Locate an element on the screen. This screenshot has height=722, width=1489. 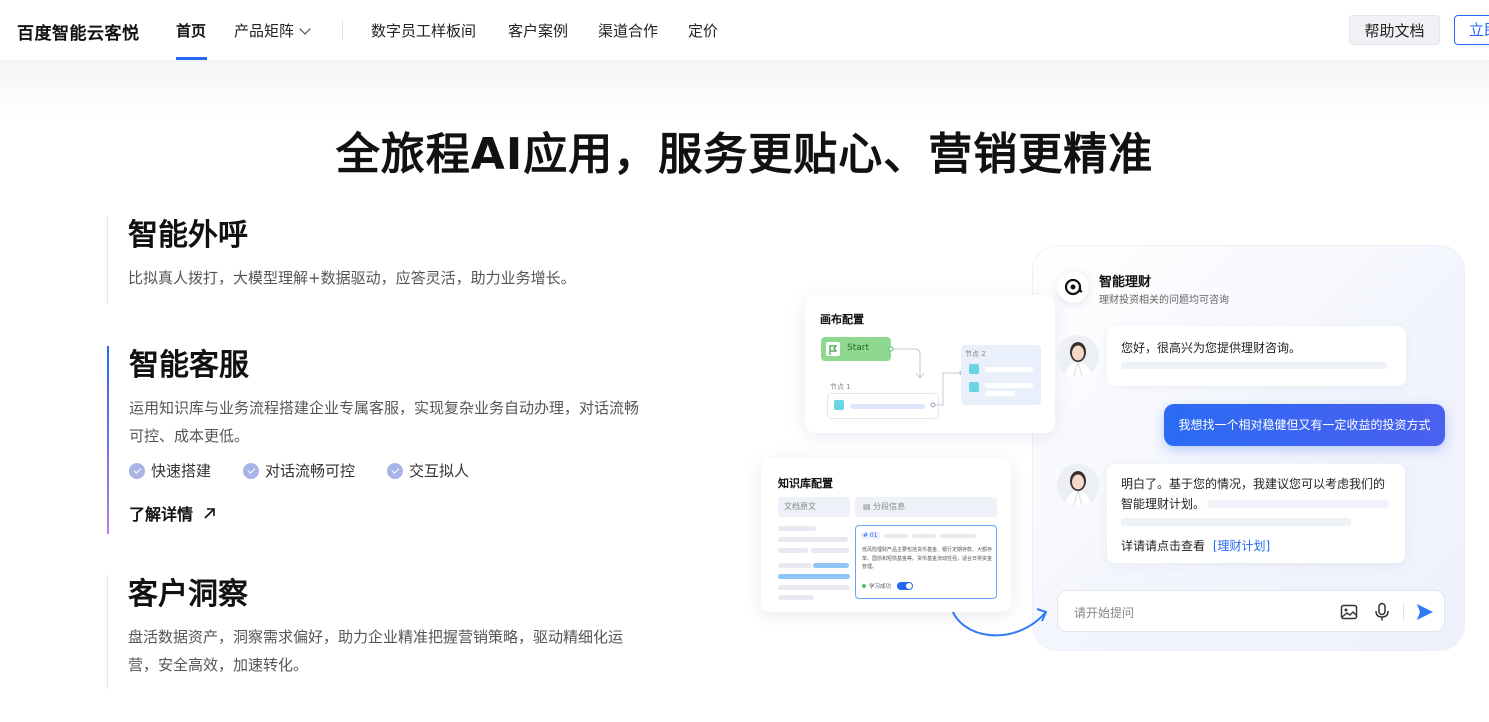
learn-status: 学习成功 is located at coordinates (888, 586).